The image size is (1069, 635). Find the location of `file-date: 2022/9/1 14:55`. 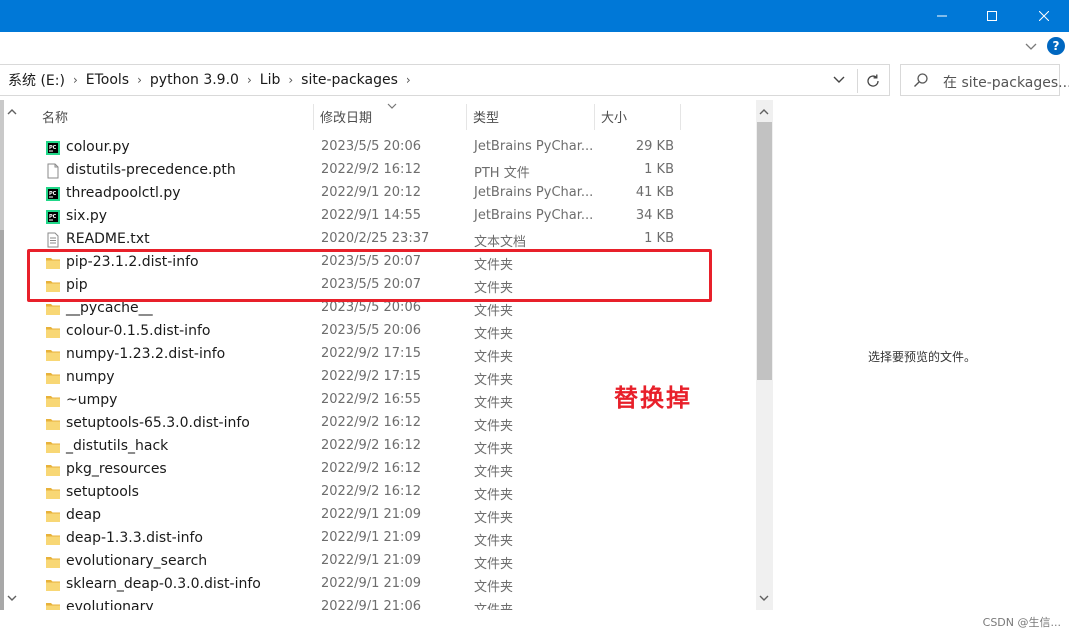

file-date: 2022/9/1 14:55 is located at coordinates (371, 215).